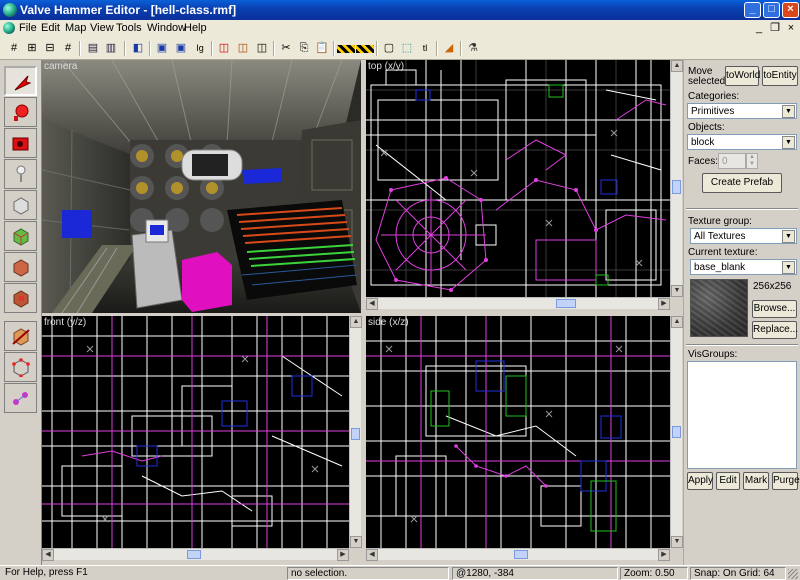 The image size is (800, 580). Describe the element at coordinates (793, 574) in the screenshot. I see `resize-grip-icon` at that location.